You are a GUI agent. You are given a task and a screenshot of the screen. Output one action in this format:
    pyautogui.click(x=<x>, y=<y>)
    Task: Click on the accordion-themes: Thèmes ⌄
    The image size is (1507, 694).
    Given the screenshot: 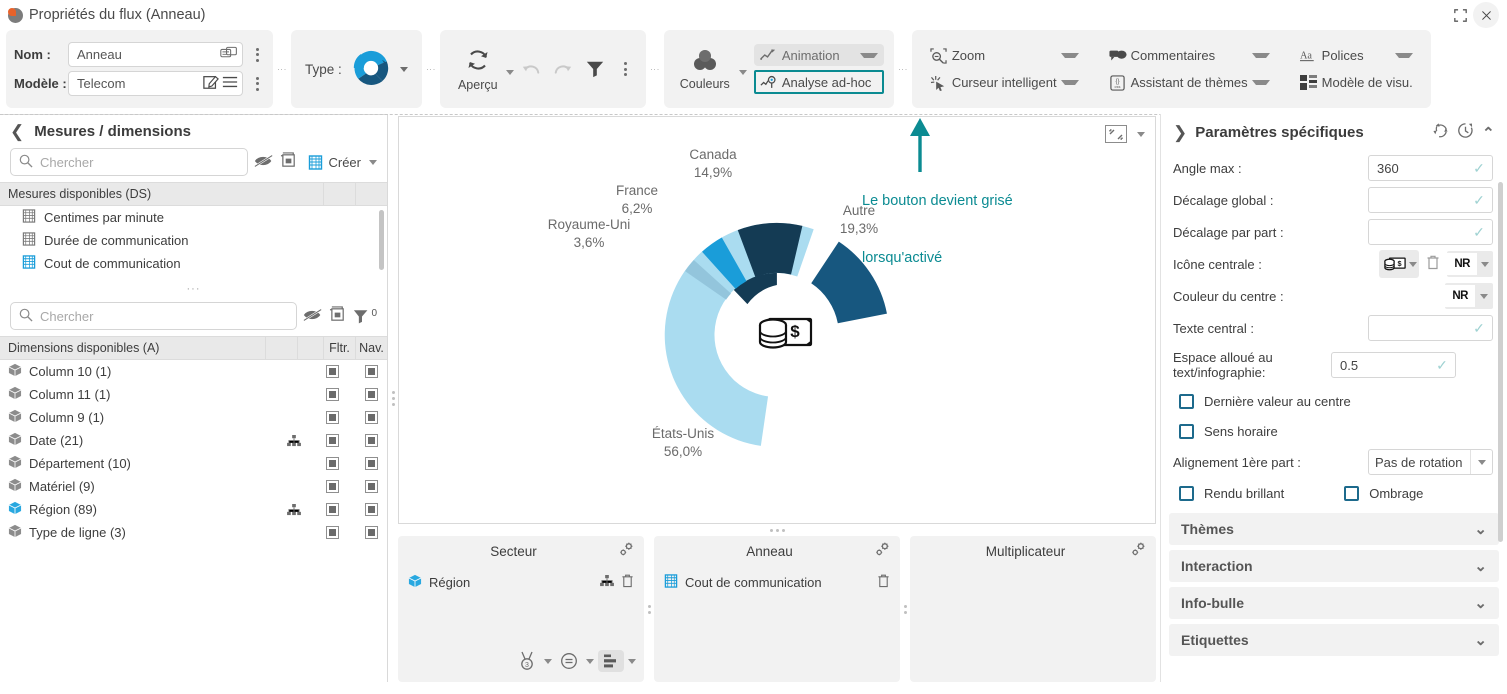 What is the action you would take?
    pyautogui.click(x=1334, y=529)
    